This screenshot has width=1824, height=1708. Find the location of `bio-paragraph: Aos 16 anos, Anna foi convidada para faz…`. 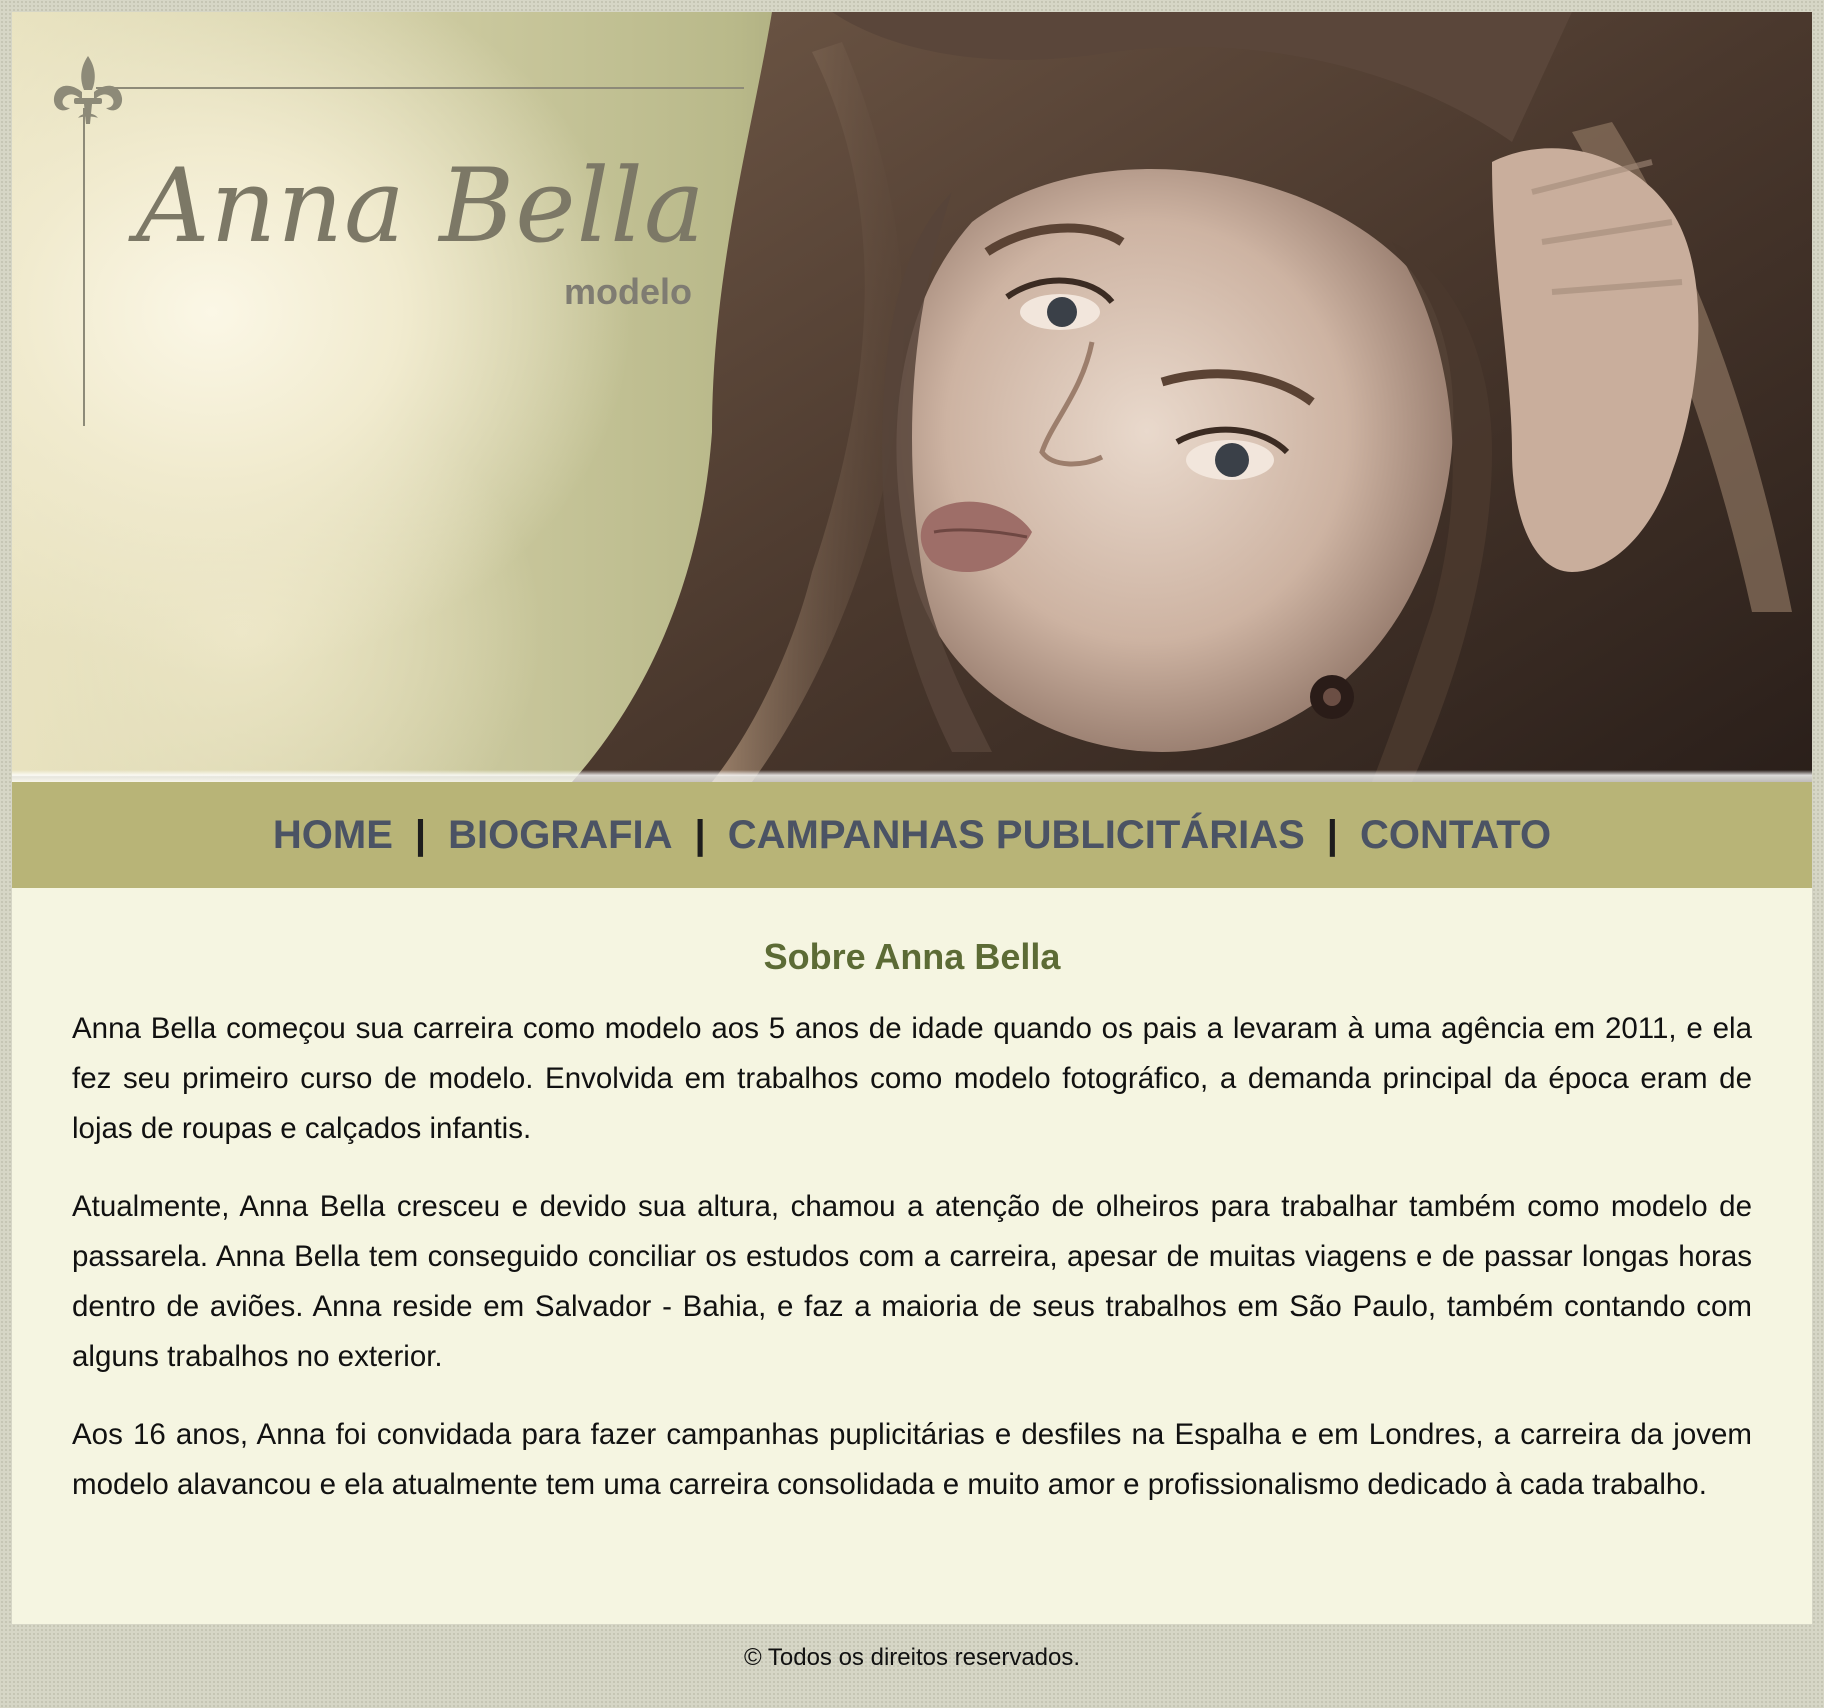

bio-paragraph: Aos 16 anos, Anna foi convidada para faz… is located at coordinates (912, 1459).